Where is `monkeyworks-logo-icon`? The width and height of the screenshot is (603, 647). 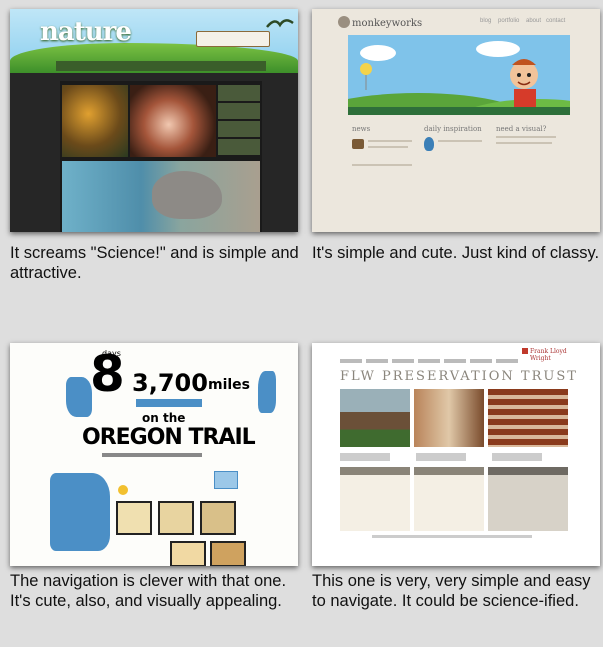
monkeyworks-logo-icon is located at coordinates (344, 22).